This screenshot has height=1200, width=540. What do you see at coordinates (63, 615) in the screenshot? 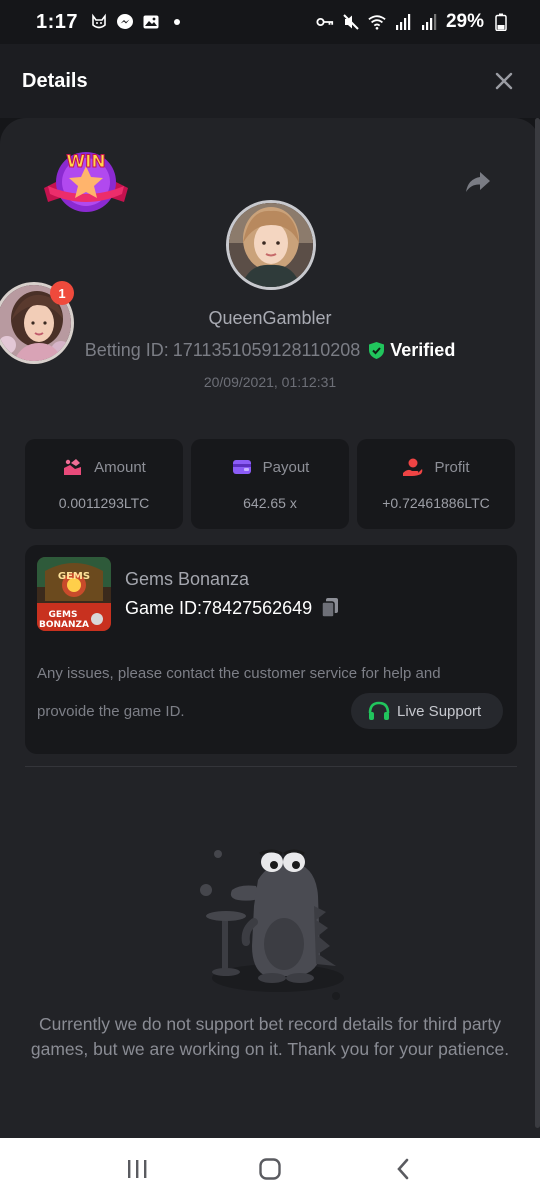
I see `thumb-title-2: GEMS` at bounding box center [63, 615].